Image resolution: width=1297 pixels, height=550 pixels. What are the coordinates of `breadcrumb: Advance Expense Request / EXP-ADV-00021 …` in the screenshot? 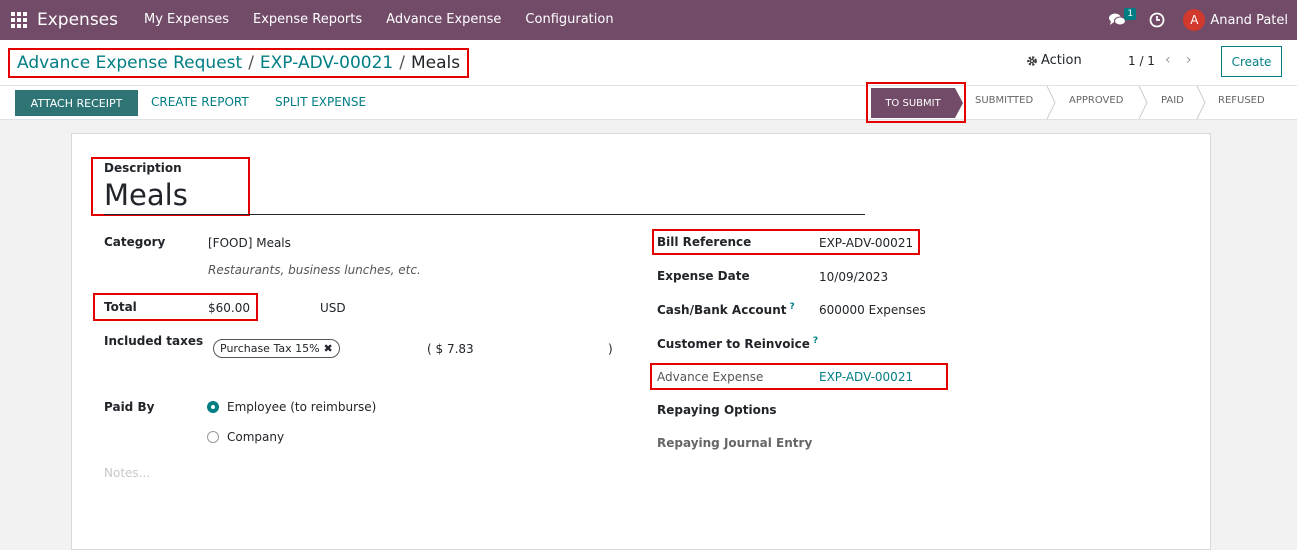 It's located at (239, 63).